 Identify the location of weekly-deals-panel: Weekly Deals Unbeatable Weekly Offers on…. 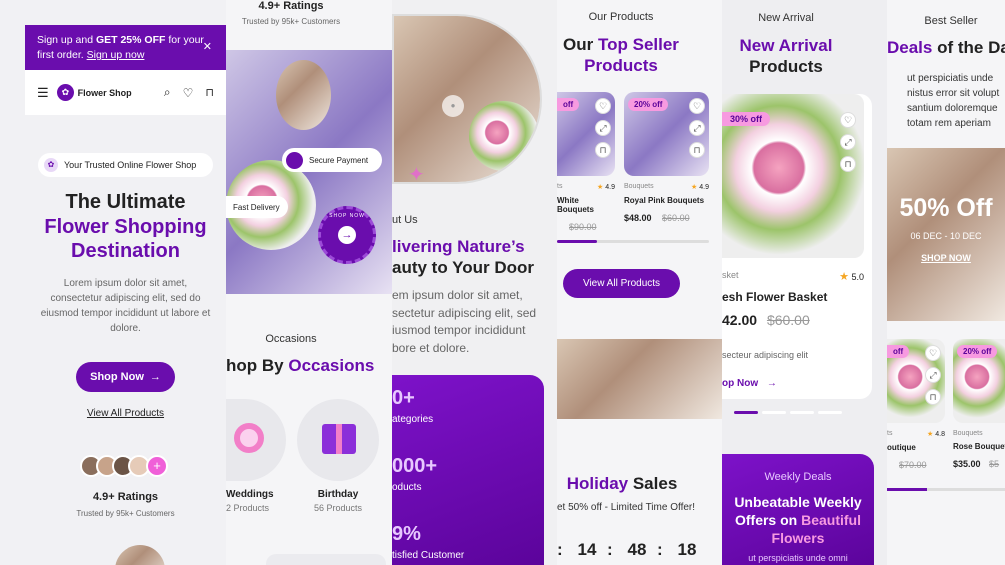
(798, 509).